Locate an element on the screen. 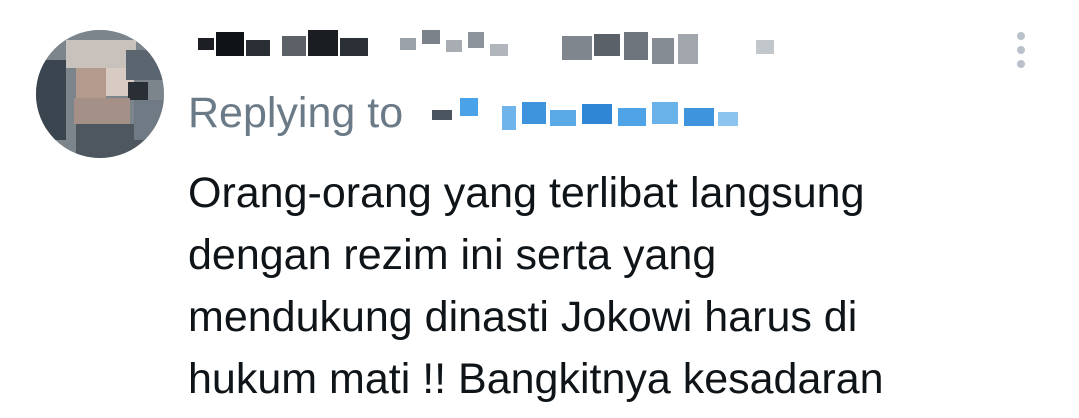  more-vertical-icon is located at coordinates (1021, 50).